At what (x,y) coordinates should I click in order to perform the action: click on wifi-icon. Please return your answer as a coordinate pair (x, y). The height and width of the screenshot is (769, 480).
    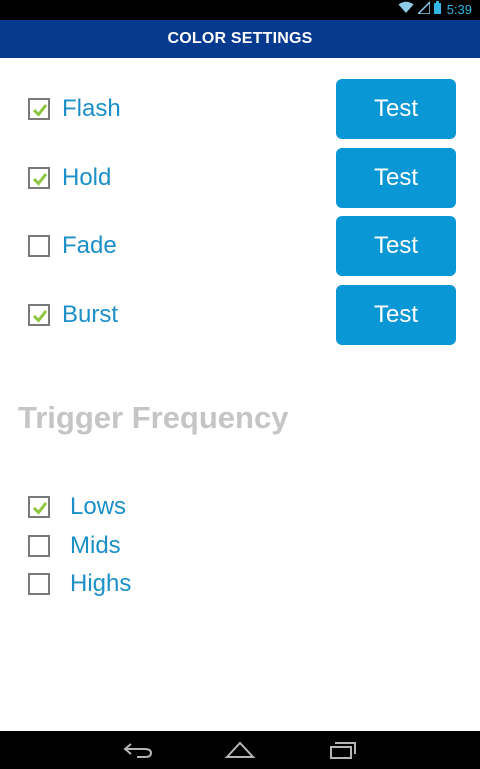
    Looking at the image, I should click on (406, 10).